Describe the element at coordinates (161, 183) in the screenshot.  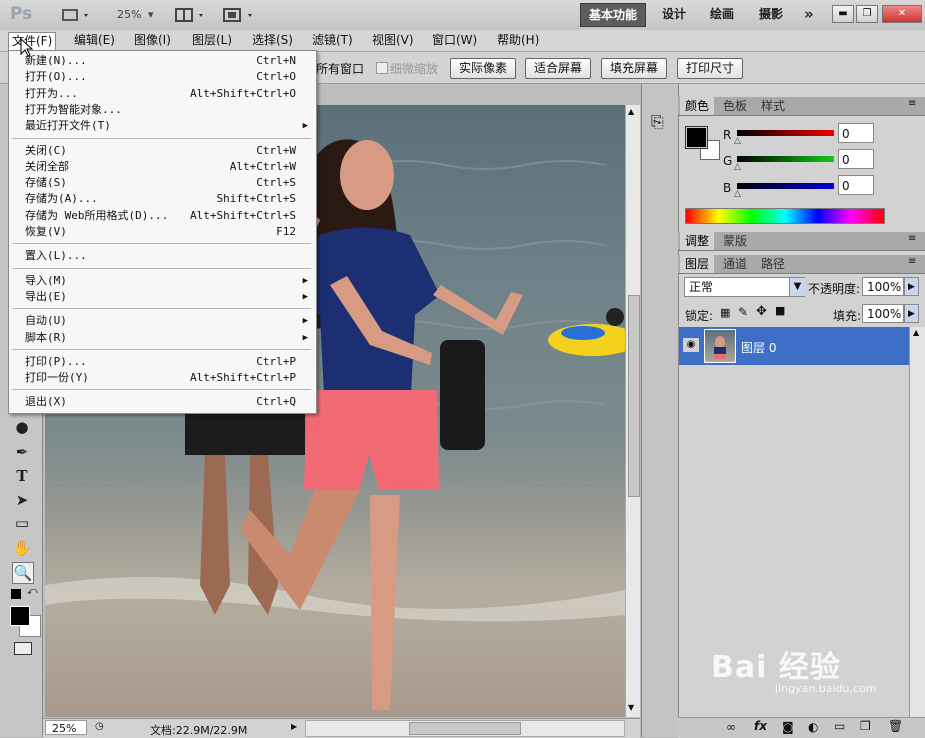
I see `file-menu-item: 存储(S) Ctrl+S` at that location.